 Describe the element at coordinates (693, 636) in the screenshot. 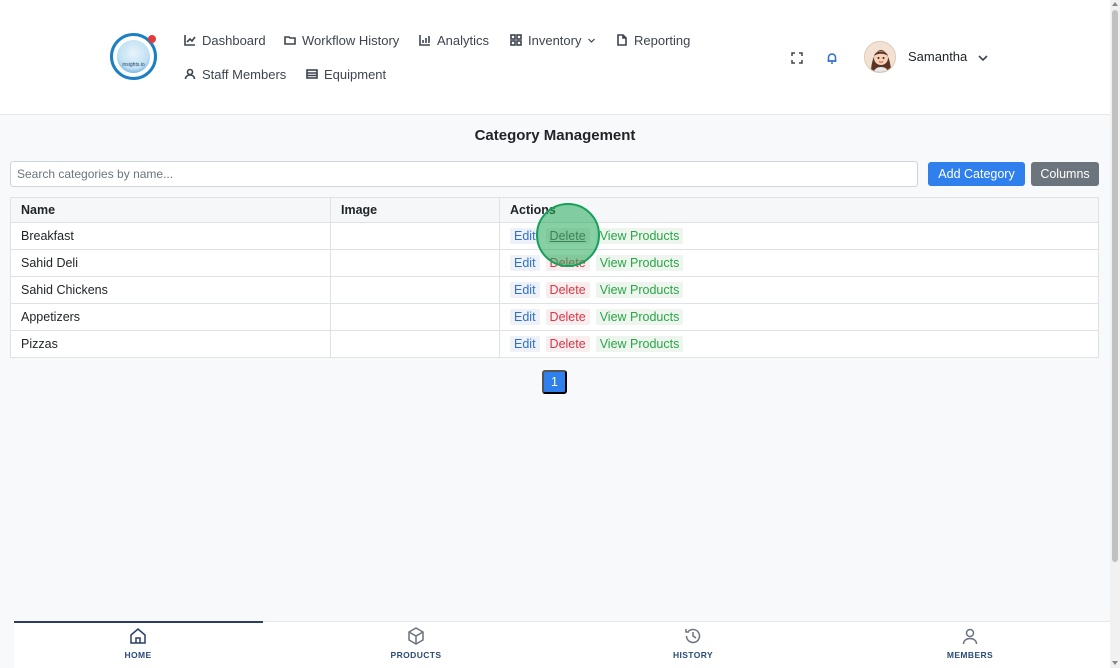

I see `history-icon` at that location.